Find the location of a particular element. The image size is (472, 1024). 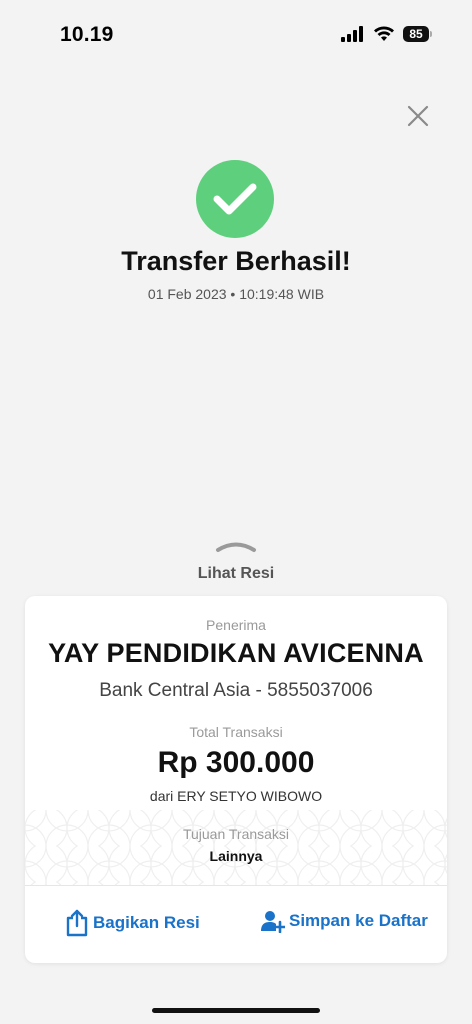

view-receipt-label: Lihat Resi is located at coordinates (236, 574).